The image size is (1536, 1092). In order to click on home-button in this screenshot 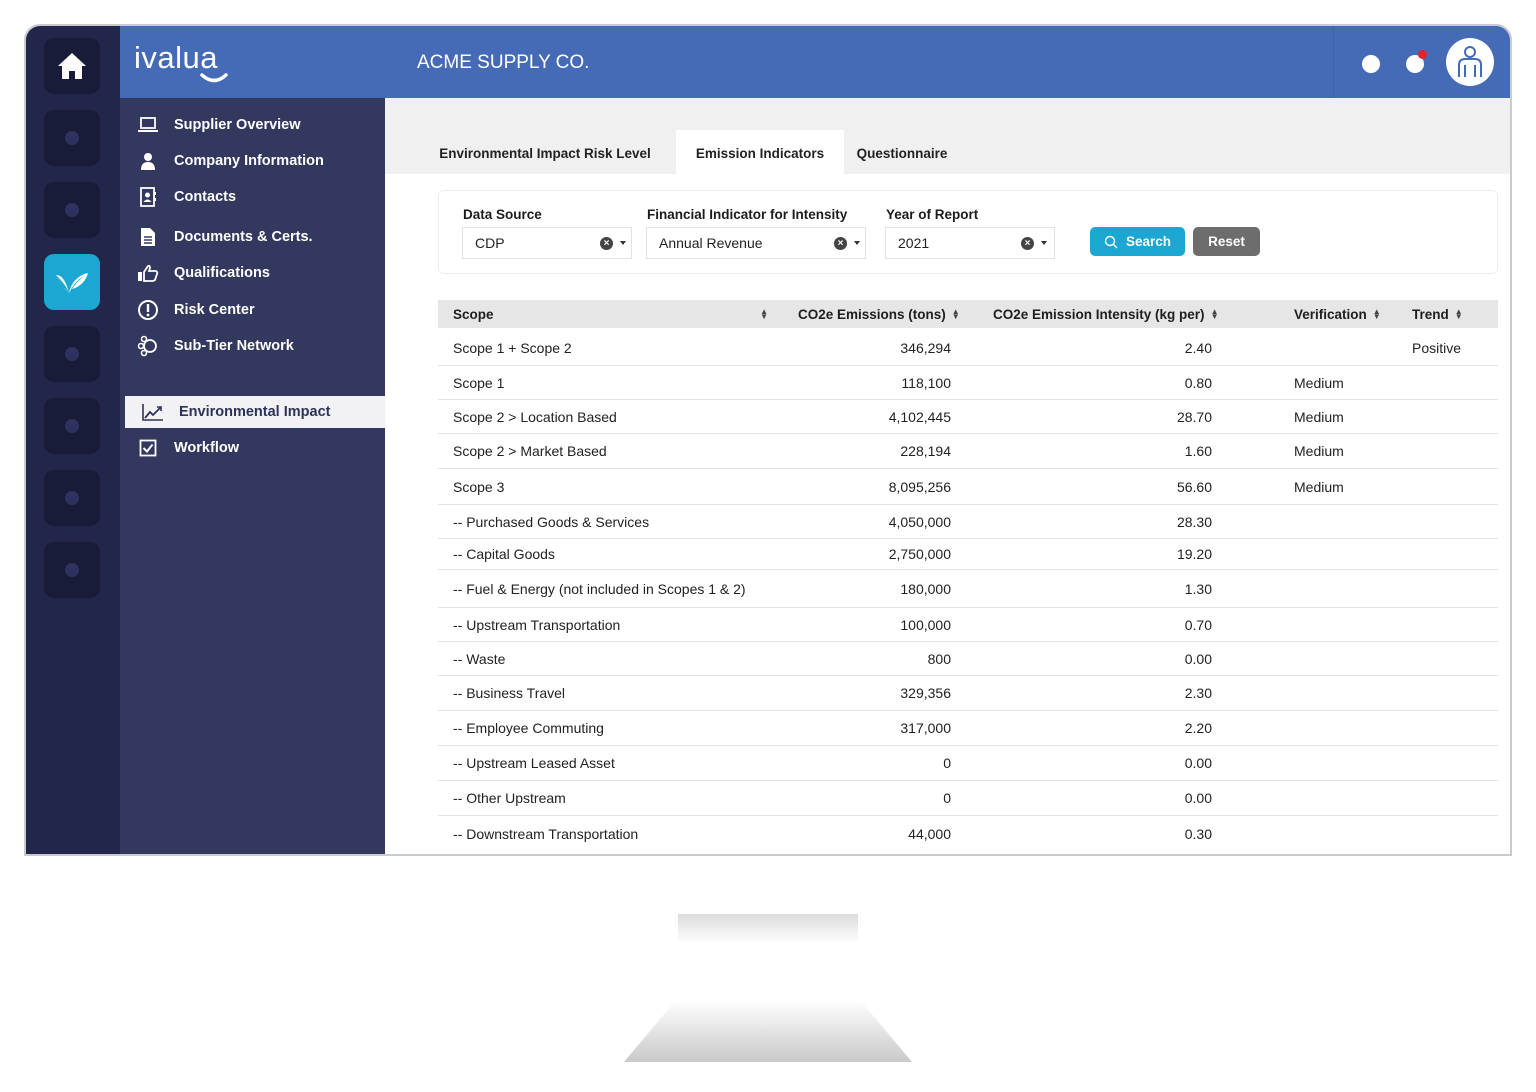, I will do `click(72, 66)`.